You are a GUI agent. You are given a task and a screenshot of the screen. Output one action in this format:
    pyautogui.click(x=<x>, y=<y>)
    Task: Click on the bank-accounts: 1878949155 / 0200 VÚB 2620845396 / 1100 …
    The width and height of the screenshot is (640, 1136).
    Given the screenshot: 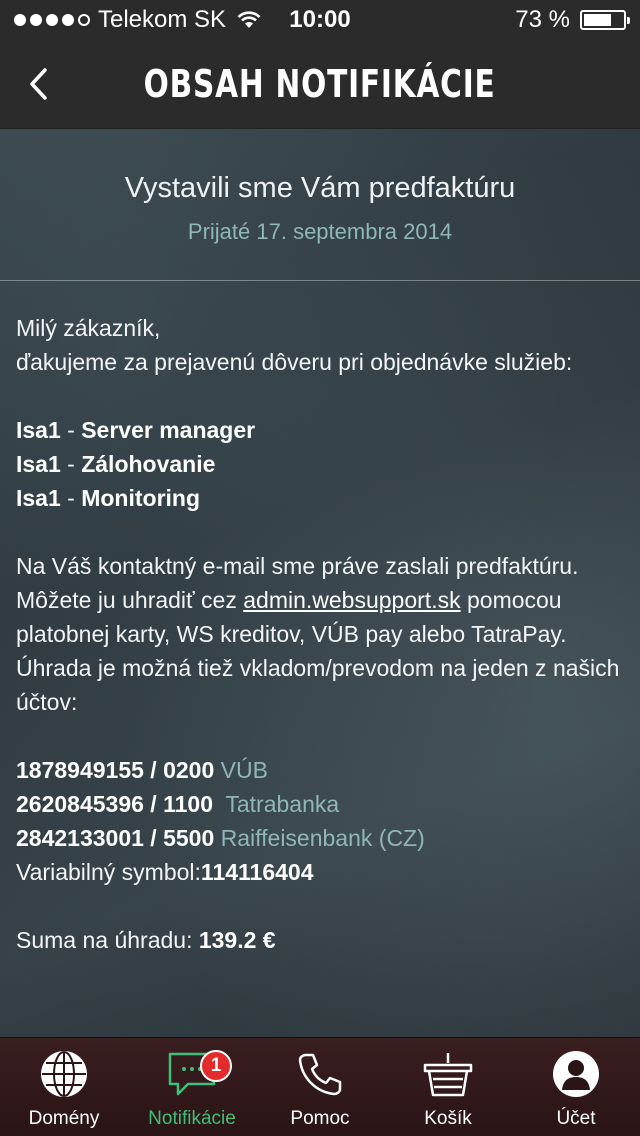 What is the action you would take?
    pyautogui.click(x=320, y=821)
    